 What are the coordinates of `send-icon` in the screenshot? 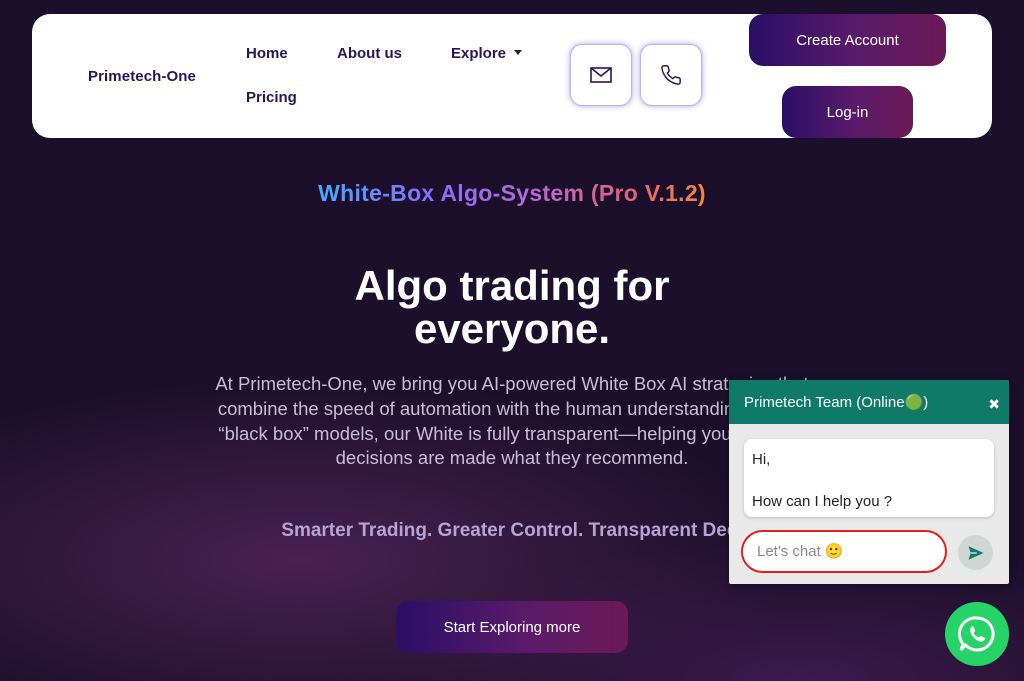 It's located at (975, 552).